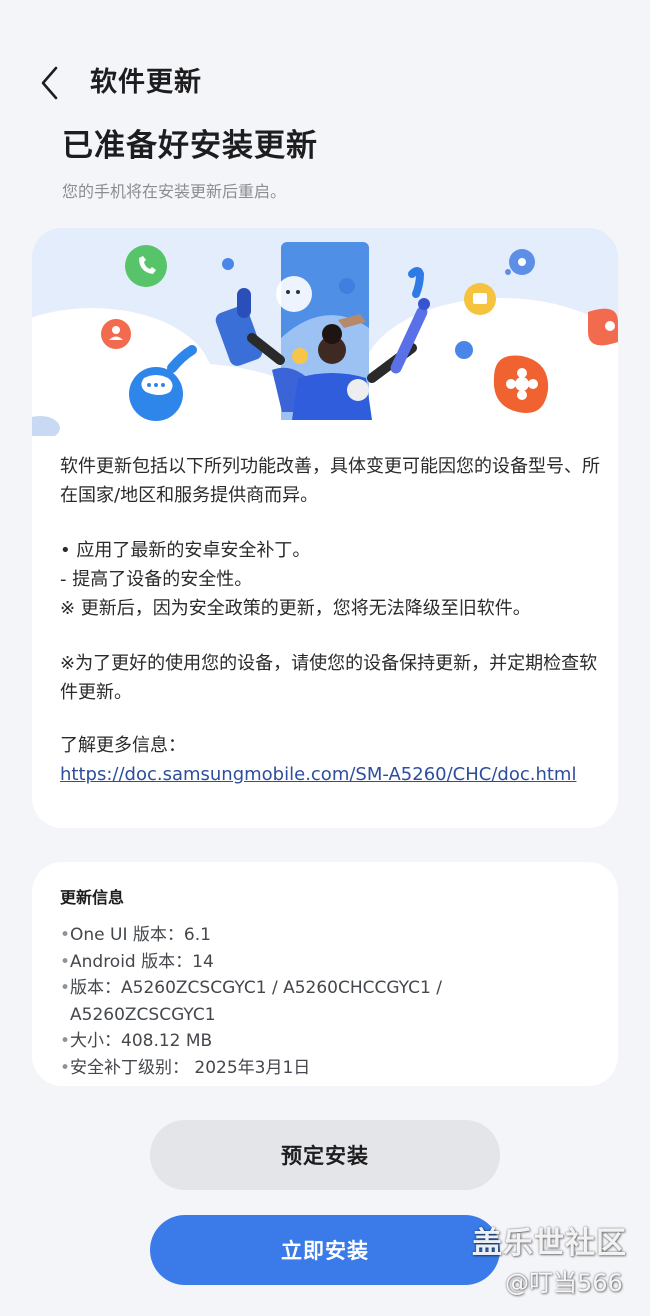 This screenshot has width=650, height=1316. I want to click on schedule-install-button: 预定安装, so click(325, 1155).